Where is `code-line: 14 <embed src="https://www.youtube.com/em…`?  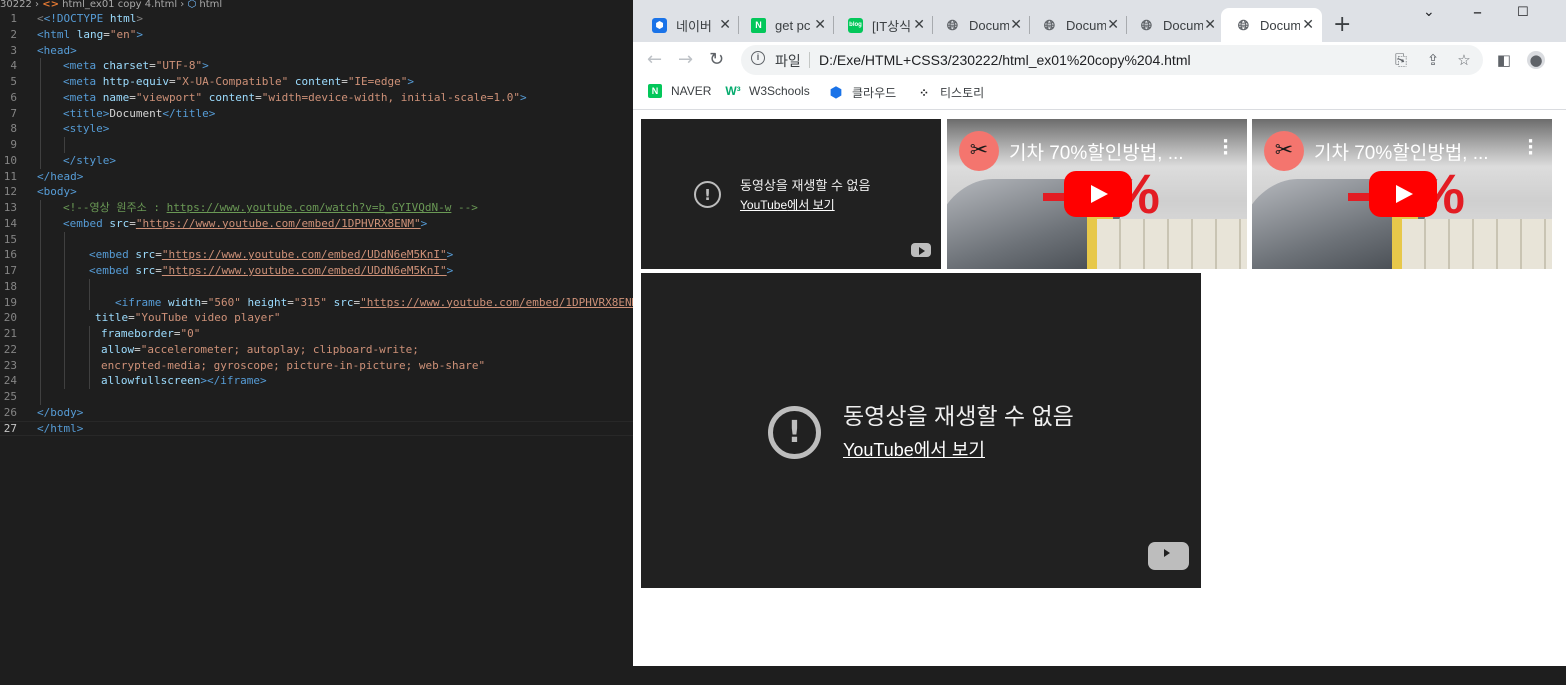 code-line: 14 <embed src="https://www.youtube.com/em… is located at coordinates (316, 223).